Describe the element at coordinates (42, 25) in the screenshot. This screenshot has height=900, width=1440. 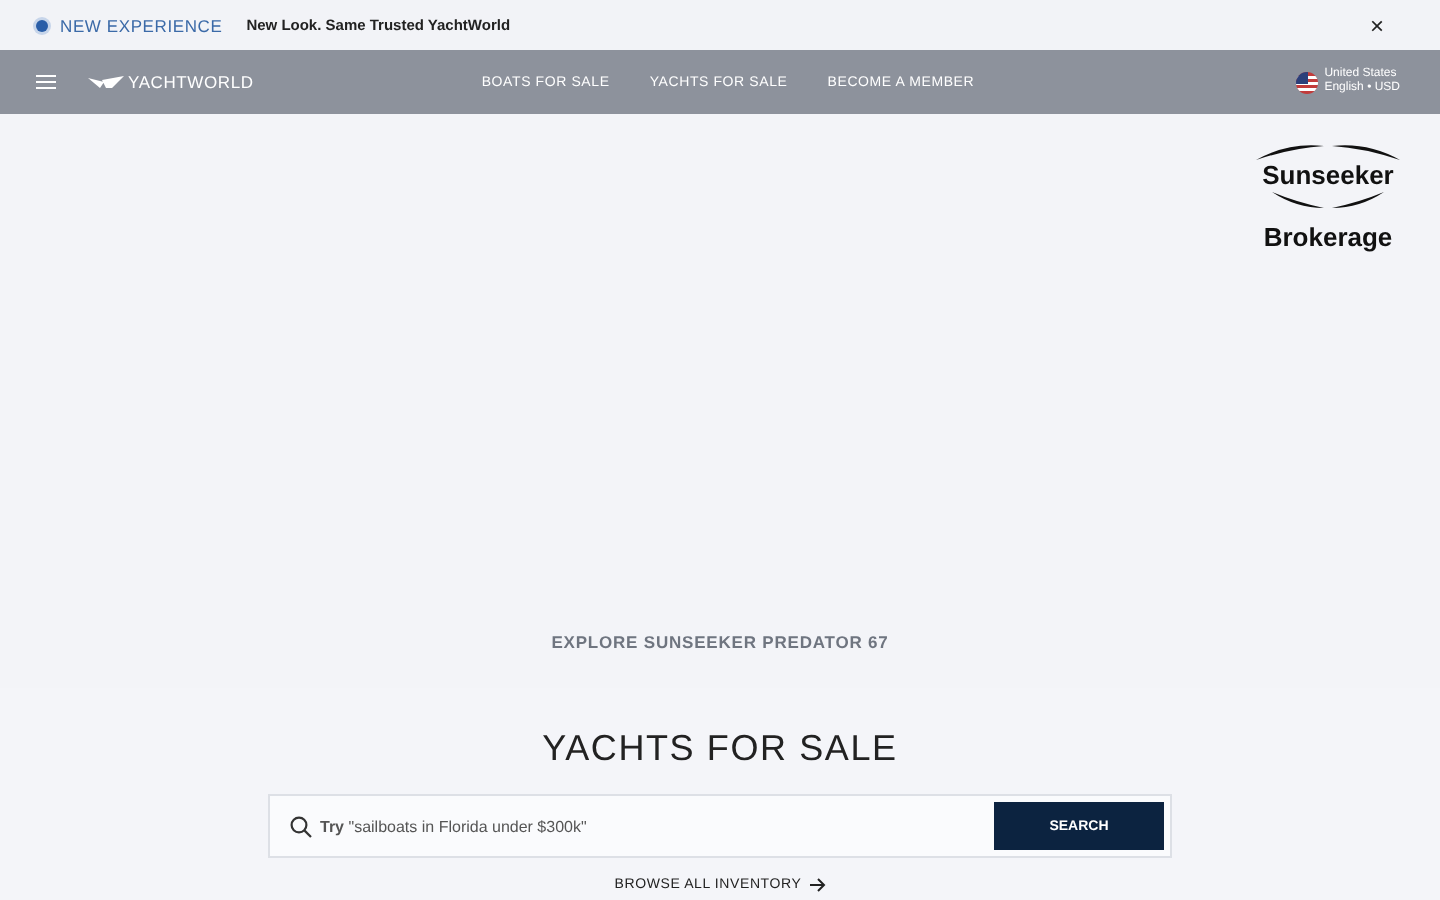
I see `status-dot` at that location.